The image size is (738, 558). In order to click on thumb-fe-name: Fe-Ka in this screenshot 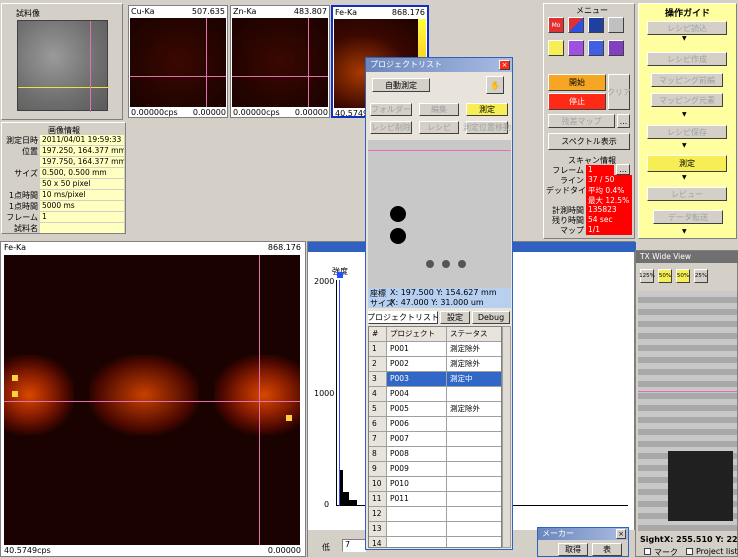, I will do `click(346, 12)`.